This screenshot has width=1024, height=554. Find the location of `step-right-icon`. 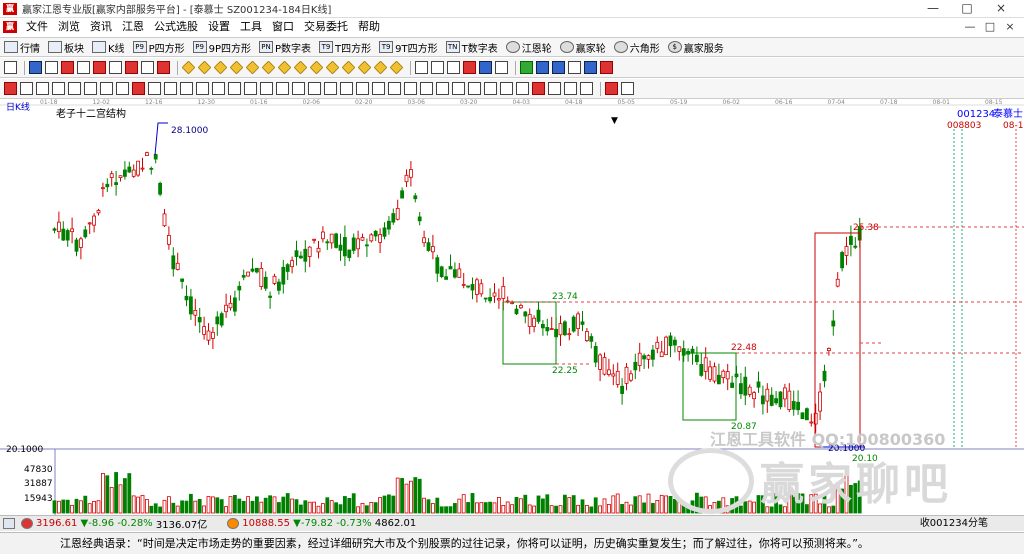

step-right-icon is located at coordinates (236, 67).